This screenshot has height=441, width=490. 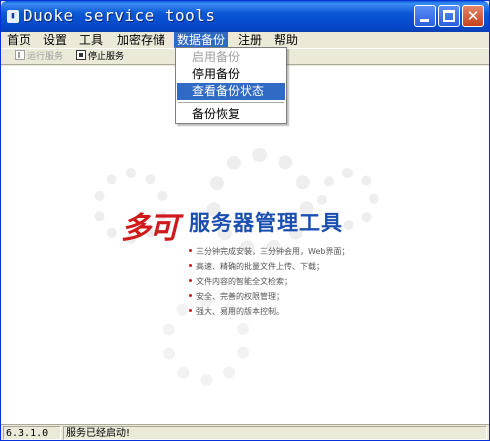 I want to click on data-backup-menu: 启用备份 停用备份 查看备份状态 备份恢复, so click(x=231, y=85).